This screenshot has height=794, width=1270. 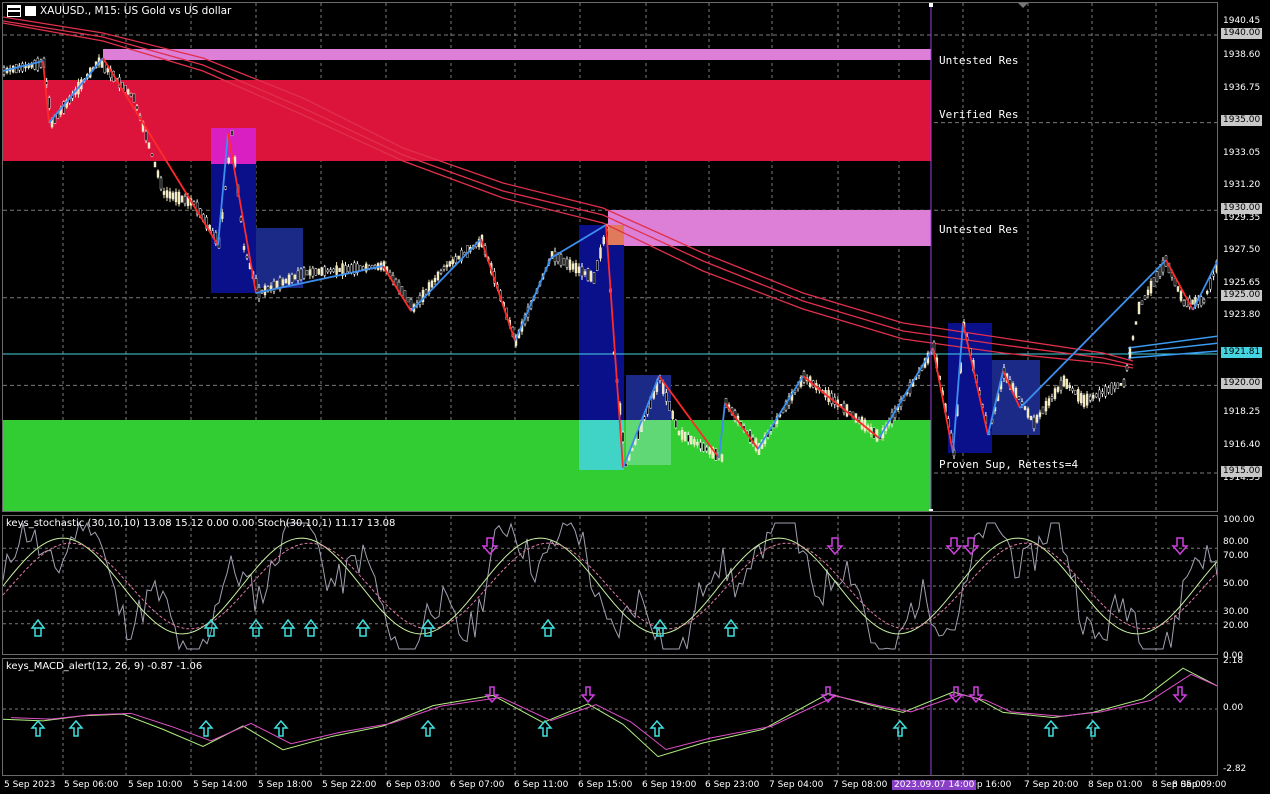 I want to click on macd-axis-label: 2.18, so click(x=1233, y=661).